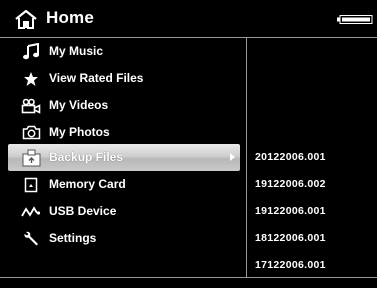 This screenshot has width=377, height=288. Describe the element at coordinates (26, 19) in the screenshot. I see `home-icon` at that location.